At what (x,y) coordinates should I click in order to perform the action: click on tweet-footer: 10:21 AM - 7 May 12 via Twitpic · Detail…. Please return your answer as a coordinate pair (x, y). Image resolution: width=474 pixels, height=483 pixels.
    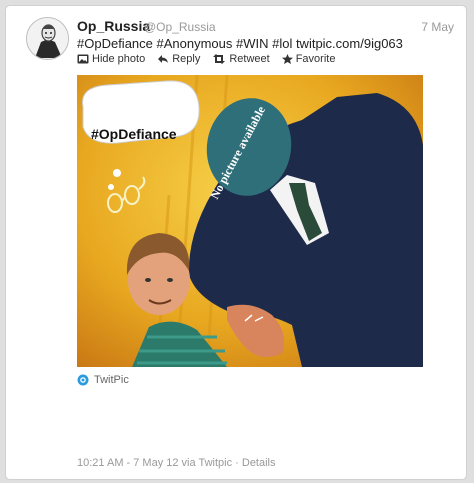
    Looking at the image, I should click on (176, 463).